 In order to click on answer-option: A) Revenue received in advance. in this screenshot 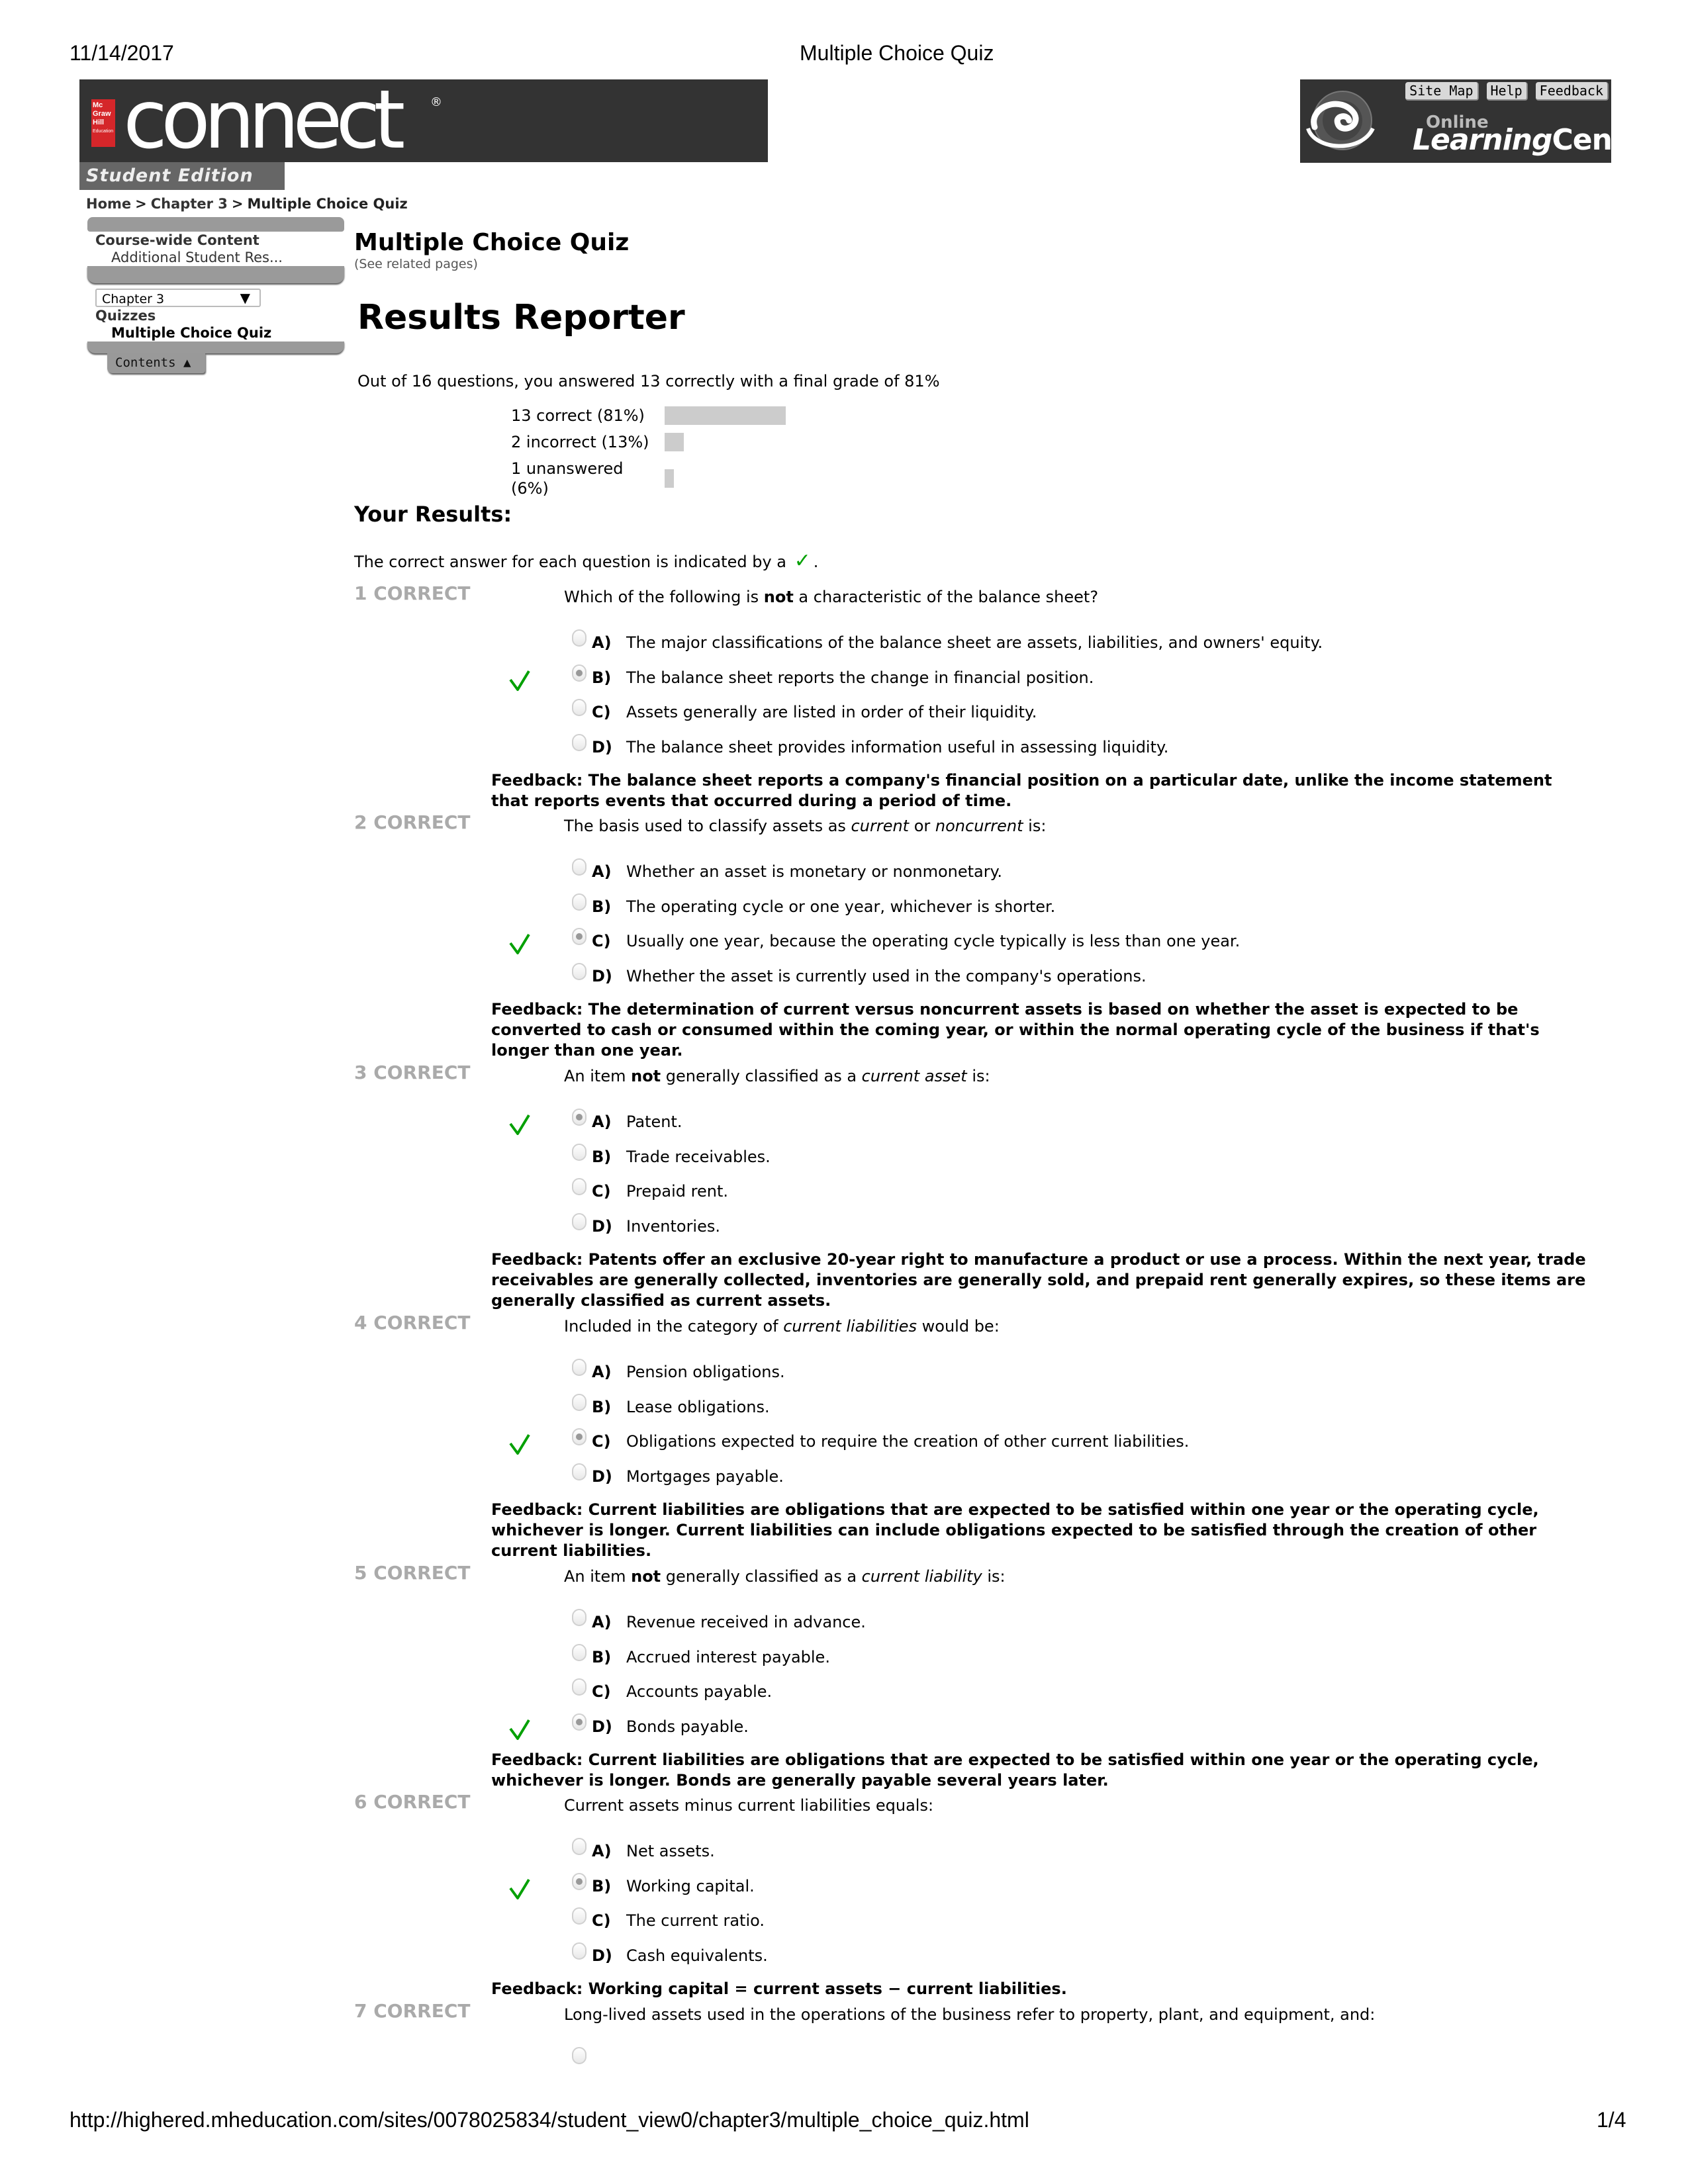, I will do `click(719, 1621)`.